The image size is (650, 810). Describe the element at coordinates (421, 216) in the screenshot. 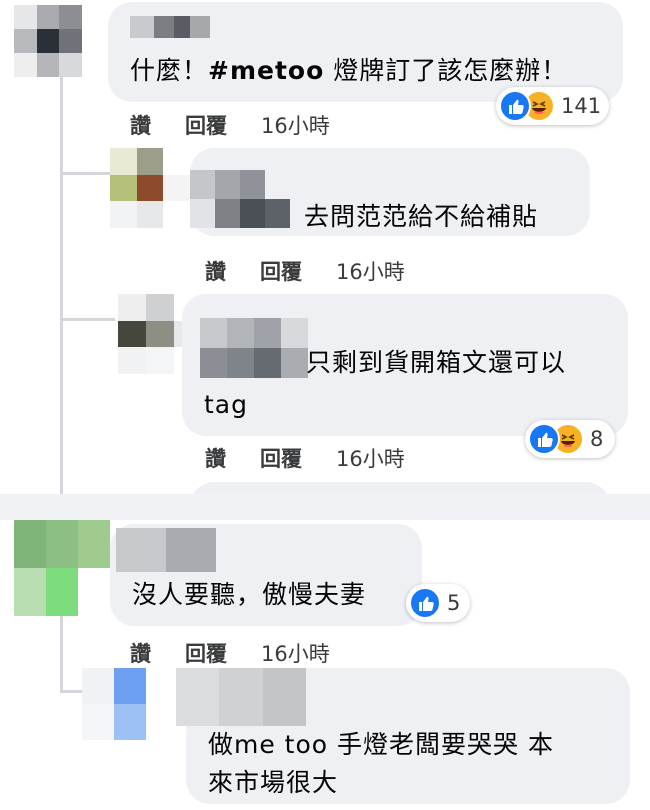

I see `comment-text: 去問范范給不給補貼` at that location.